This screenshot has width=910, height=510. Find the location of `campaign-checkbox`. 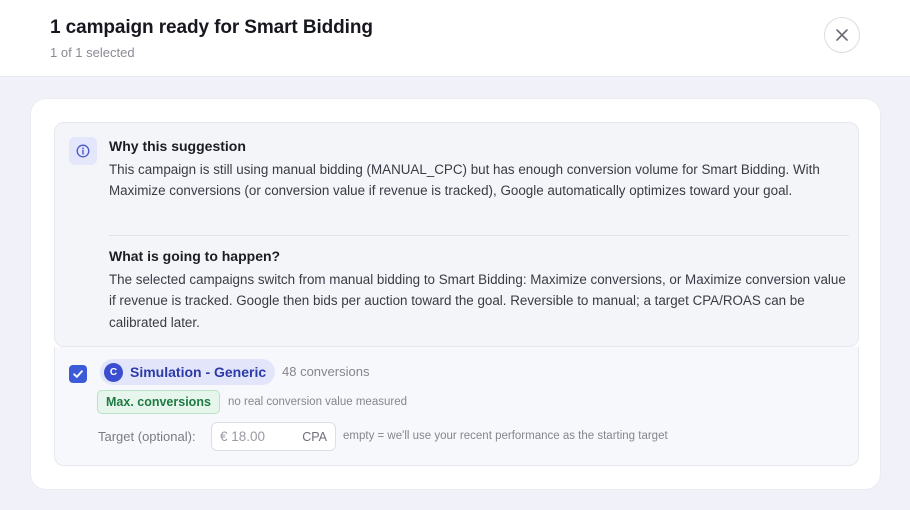

campaign-checkbox is located at coordinates (78, 374).